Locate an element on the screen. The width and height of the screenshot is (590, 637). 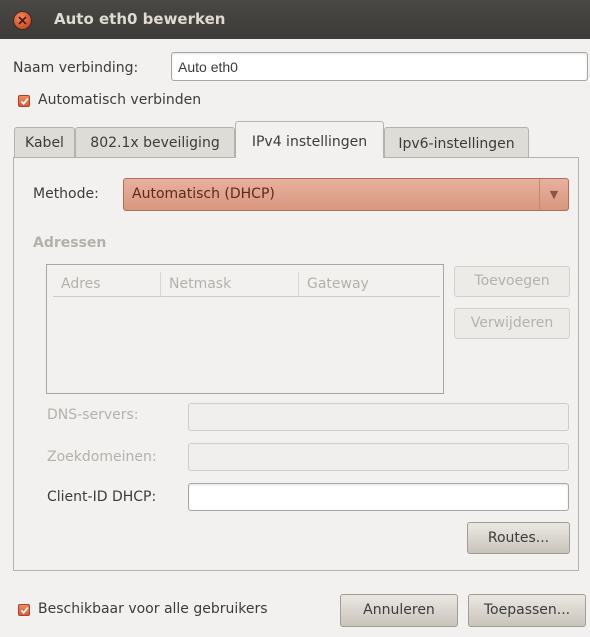
column-header-gateway: Gateway is located at coordinates (369, 284).